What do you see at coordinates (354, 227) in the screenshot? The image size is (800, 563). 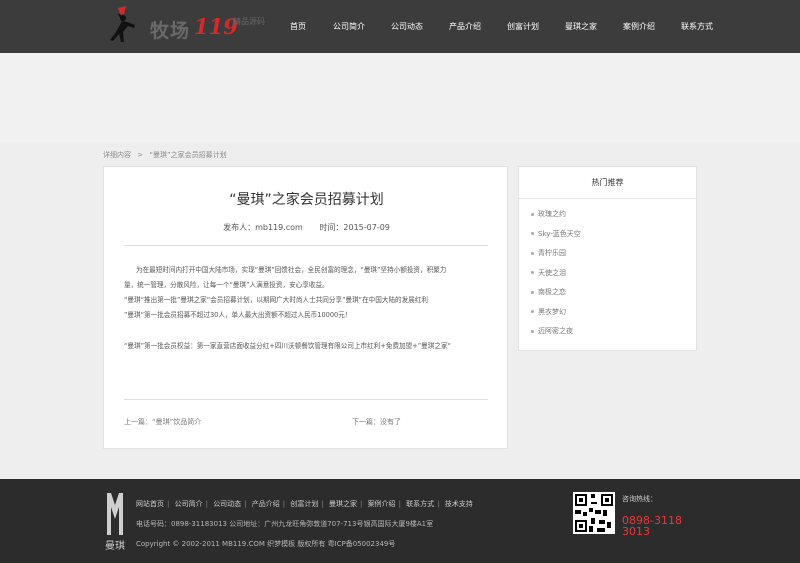 I see `article-date: 时间：2015-07-09` at bounding box center [354, 227].